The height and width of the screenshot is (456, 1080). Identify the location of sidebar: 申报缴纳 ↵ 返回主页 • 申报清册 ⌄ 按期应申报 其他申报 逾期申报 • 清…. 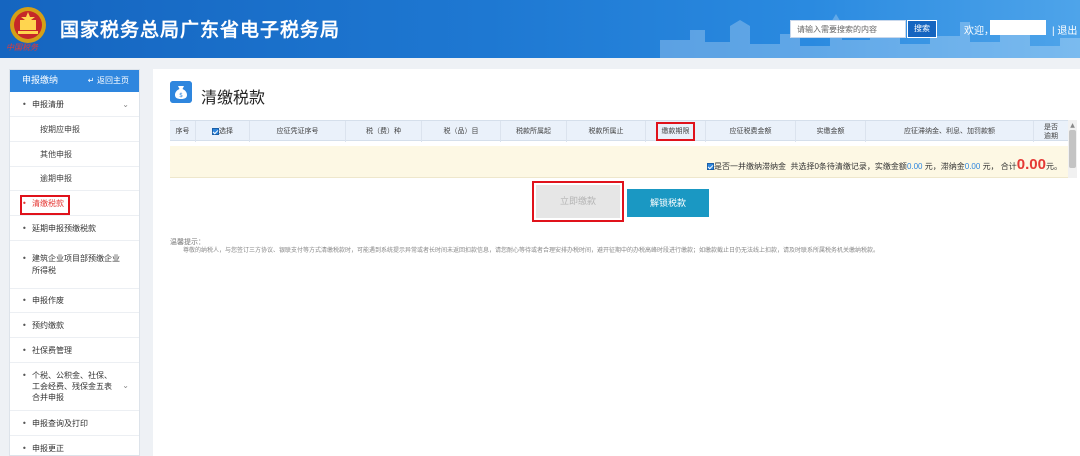
(74, 262).